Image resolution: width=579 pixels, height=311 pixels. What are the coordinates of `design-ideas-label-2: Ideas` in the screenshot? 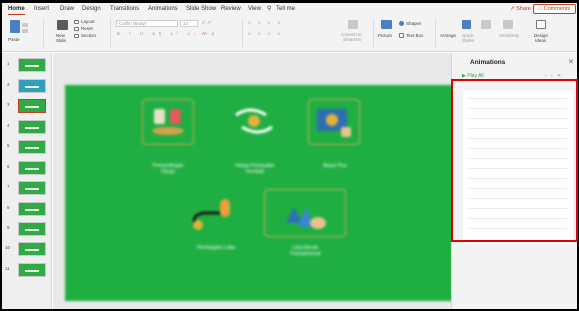 It's located at (540, 40).